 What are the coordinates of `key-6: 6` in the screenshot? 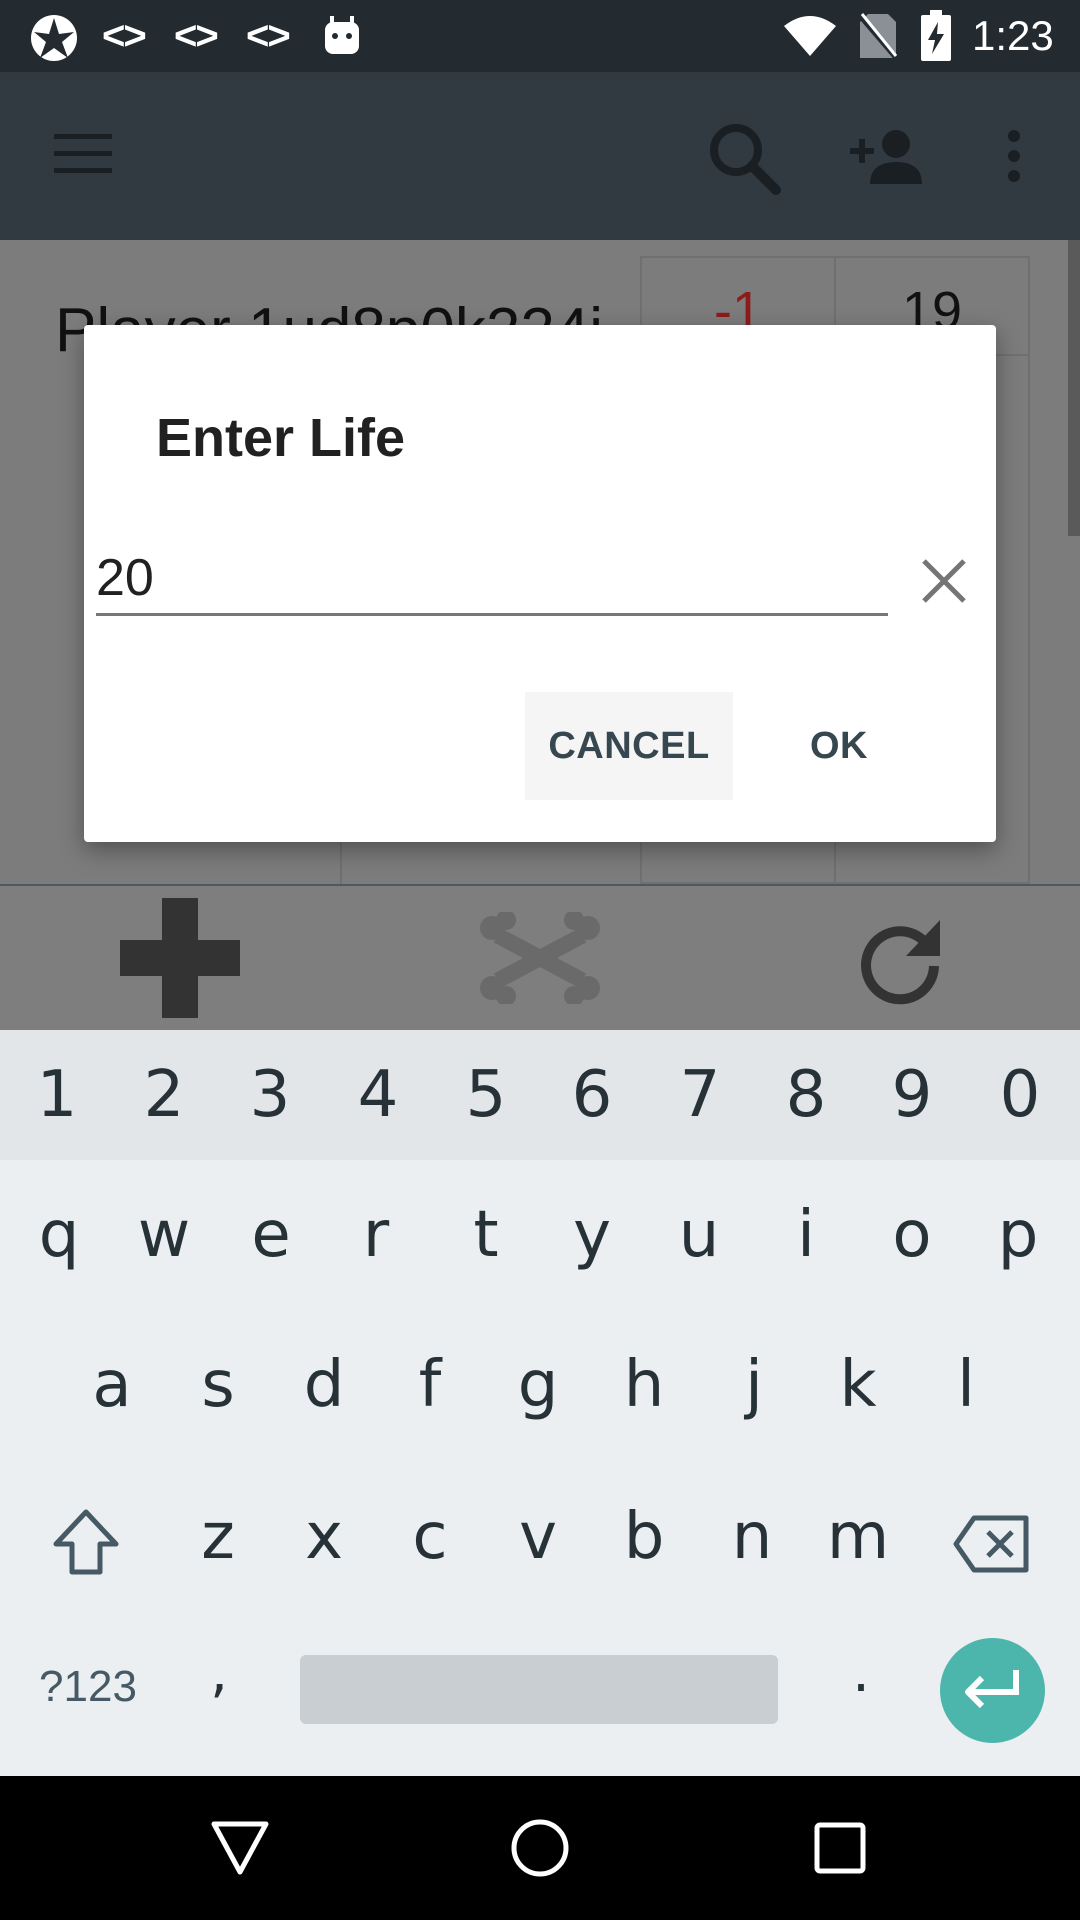 It's located at (592, 1095).